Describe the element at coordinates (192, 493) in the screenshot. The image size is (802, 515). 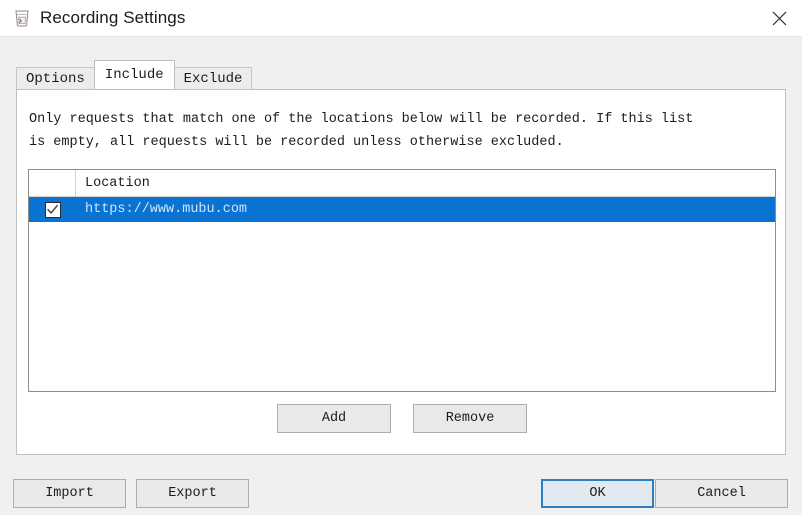
I see `export-button: Export` at that location.